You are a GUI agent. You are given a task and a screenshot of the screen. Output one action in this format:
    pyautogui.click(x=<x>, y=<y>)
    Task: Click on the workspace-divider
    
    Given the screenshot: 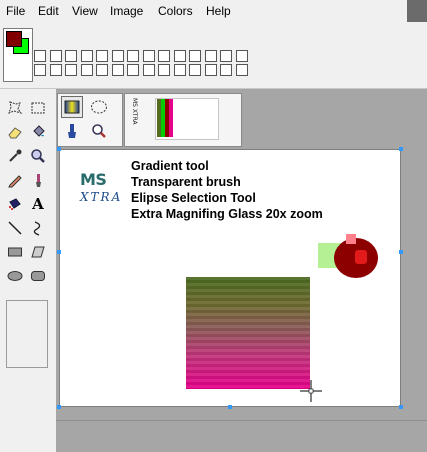 What is the action you would take?
    pyautogui.click(x=241, y=420)
    